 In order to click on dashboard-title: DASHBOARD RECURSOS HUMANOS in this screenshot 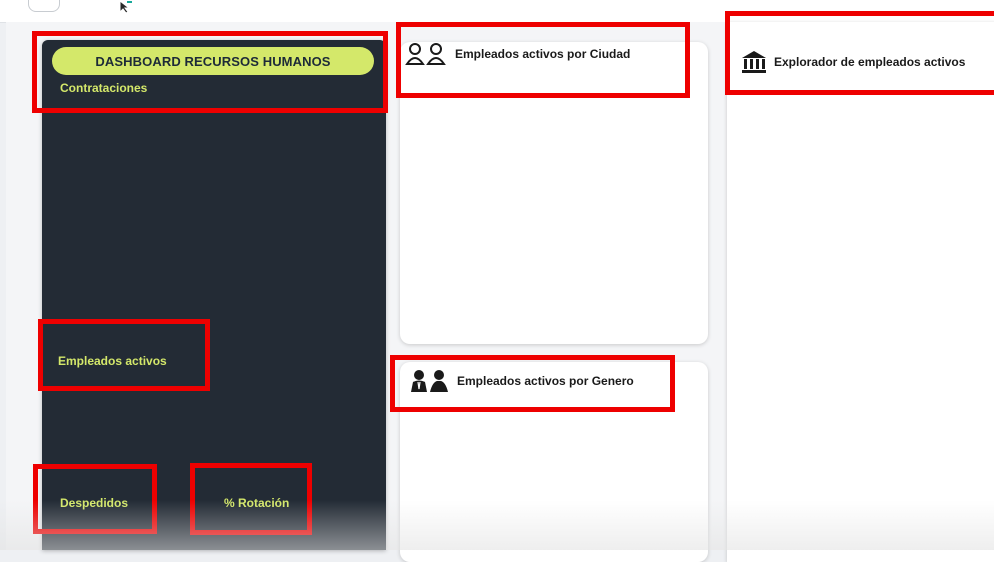, I will do `click(213, 61)`.